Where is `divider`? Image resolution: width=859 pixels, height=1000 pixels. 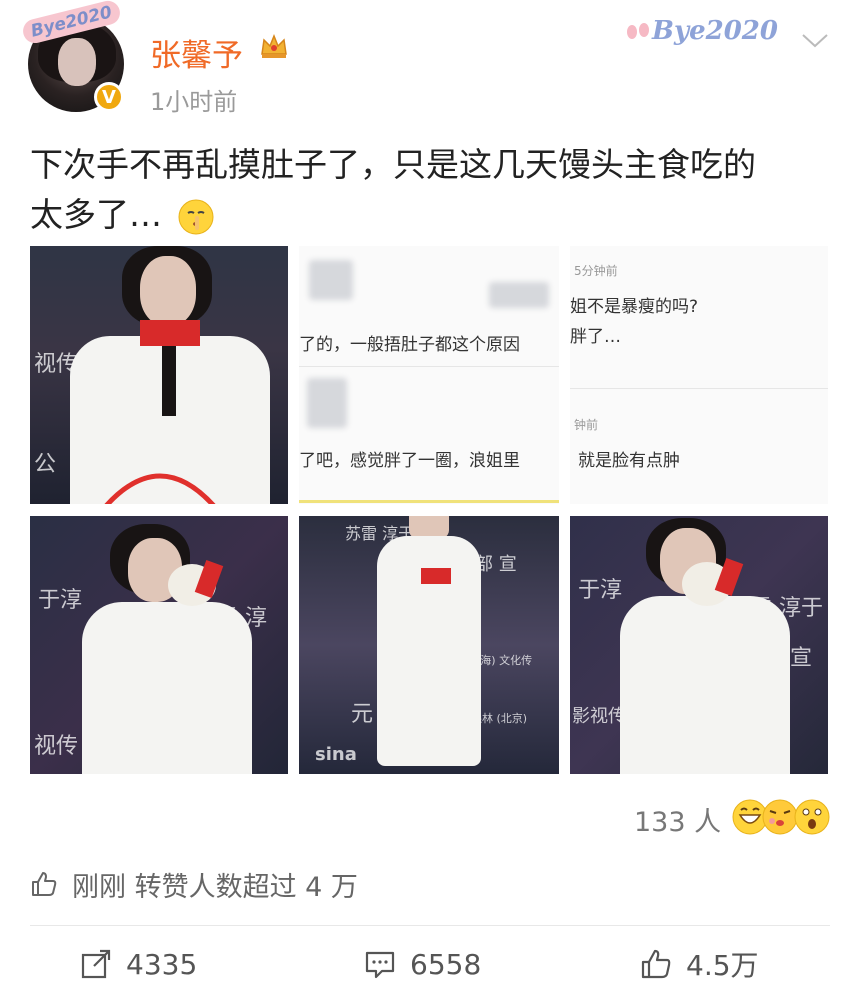 divider is located at coordinates (430, 925).